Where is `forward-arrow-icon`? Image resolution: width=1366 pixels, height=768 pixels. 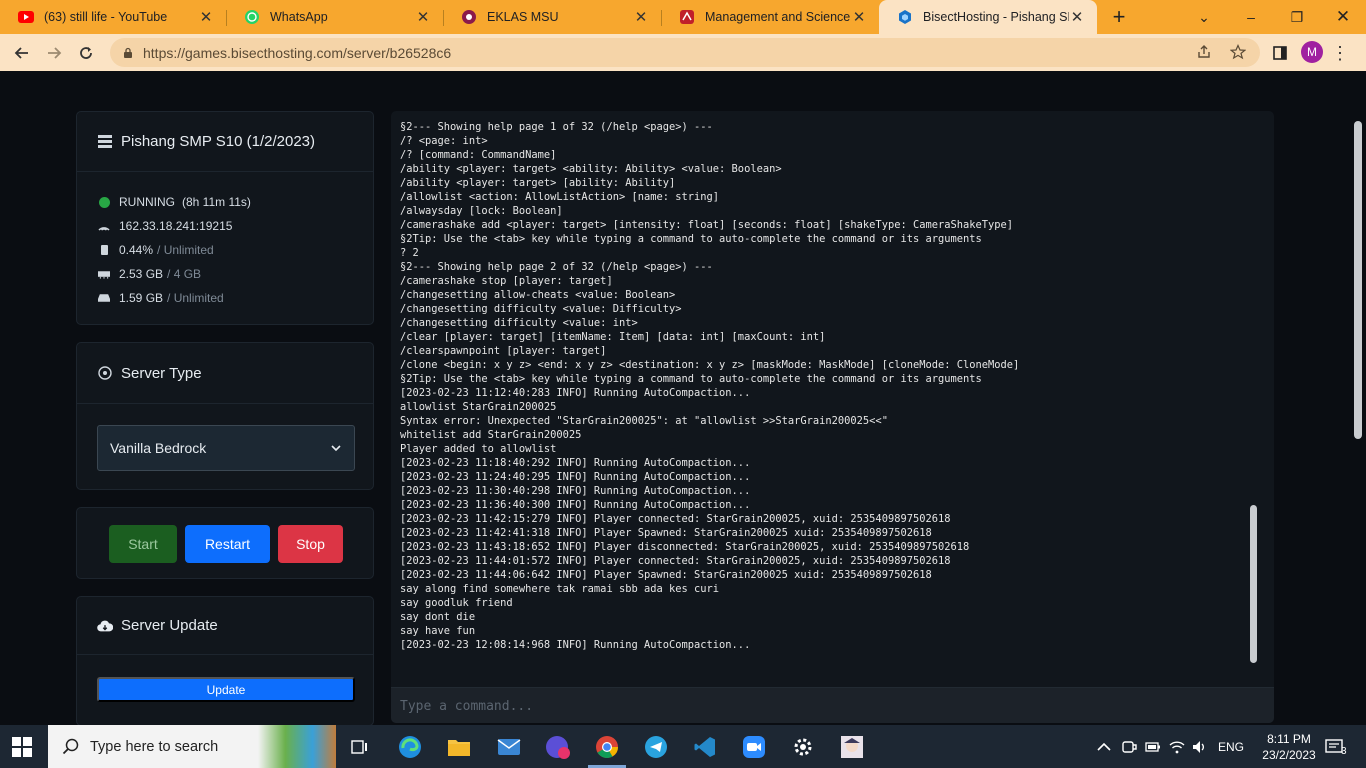
forward-arrow-icon is located at coordinates (54, 53).